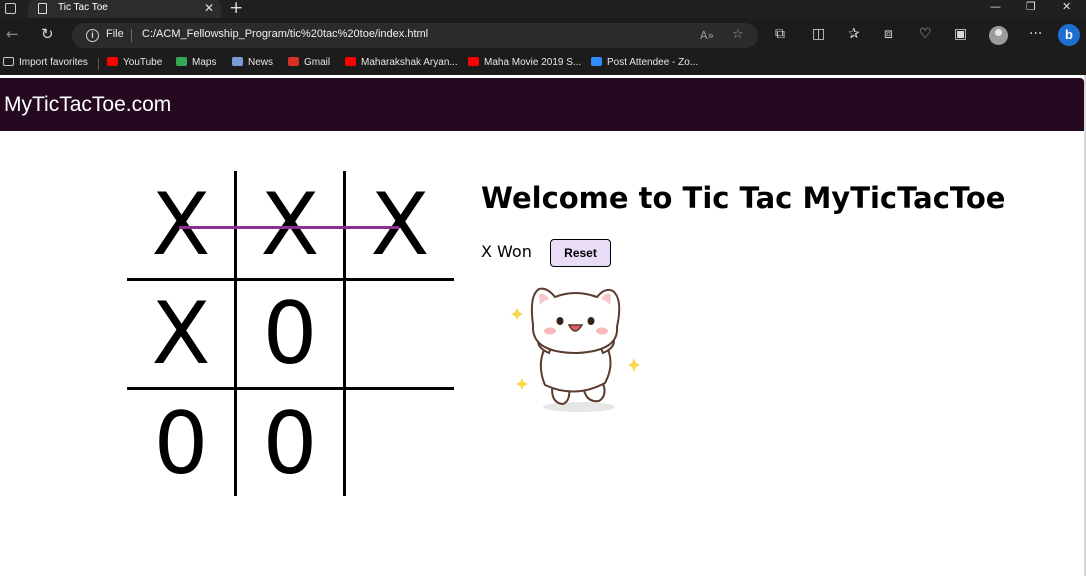 The width and height of the screenshot is (1086, 576). I want to click on page-icon, so click(42, 8).